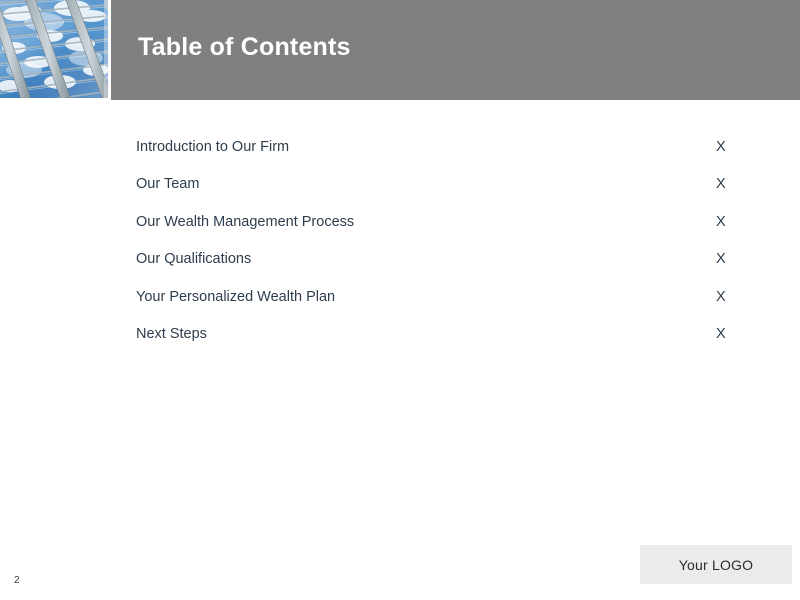 The height and width of the screenshot is (600, 800). I want to click on toc-item-label: Your Personalized Wealth Plan, so click(236, 296).